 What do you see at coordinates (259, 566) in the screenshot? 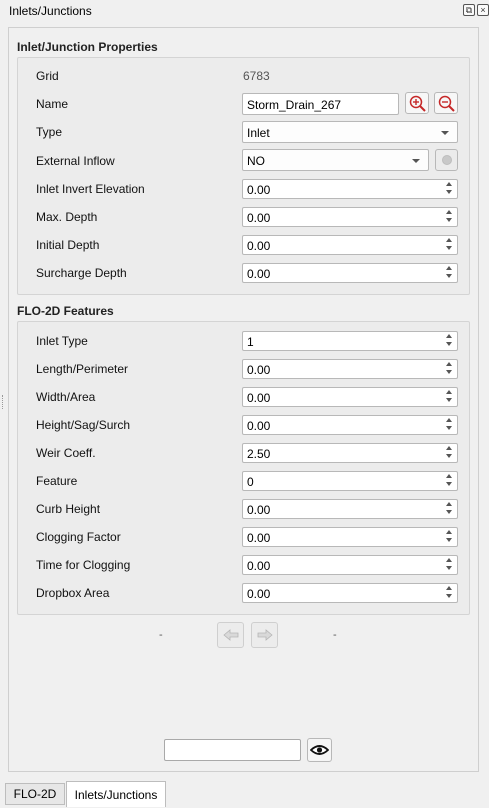
I see `time-clogging-value: 0.00` at bounding box center [259, 566].